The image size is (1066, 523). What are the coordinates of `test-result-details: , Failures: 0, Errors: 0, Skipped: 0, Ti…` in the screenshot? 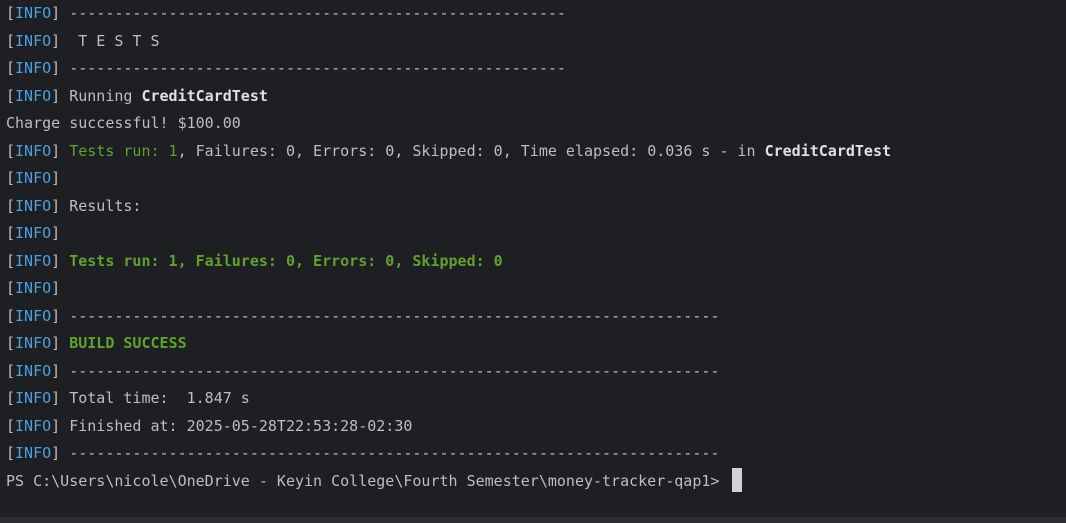 It's located at (471, 150).